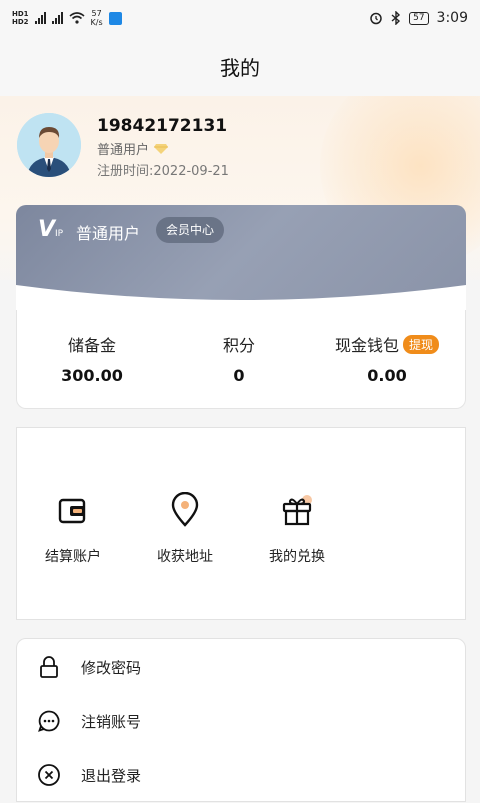 The width and height of the screenshot is (480, 803). What do you see at coordinates (240, 18) in the screenshot?
I see `status-bar: HD1 HD2 57 K/s 57 3:09` at bounding box center [240, 18].